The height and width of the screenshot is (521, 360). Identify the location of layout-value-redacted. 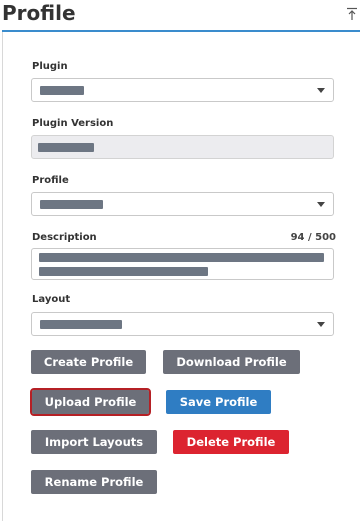
(81, 324).